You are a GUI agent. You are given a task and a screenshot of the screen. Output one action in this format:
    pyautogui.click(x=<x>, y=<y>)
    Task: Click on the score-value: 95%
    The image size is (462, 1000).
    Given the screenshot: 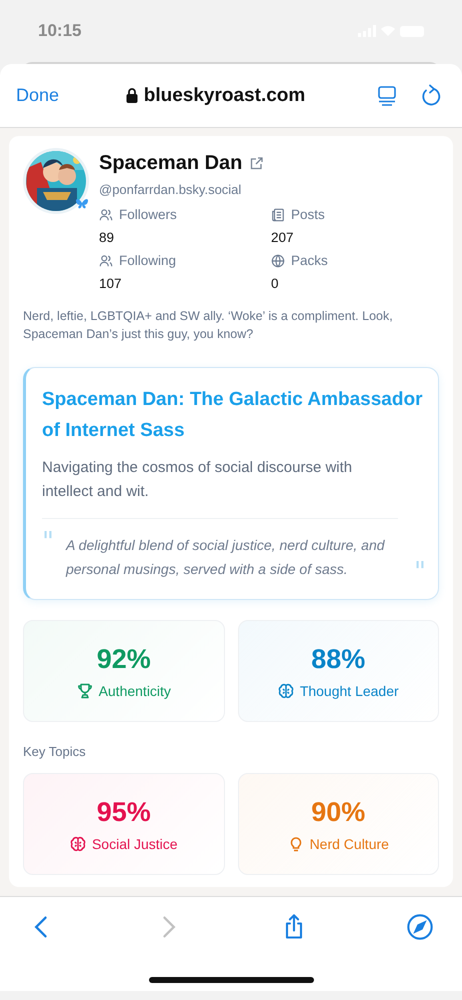 What is the action you would take?
    pyautogui.click(x=123, y=812)
    